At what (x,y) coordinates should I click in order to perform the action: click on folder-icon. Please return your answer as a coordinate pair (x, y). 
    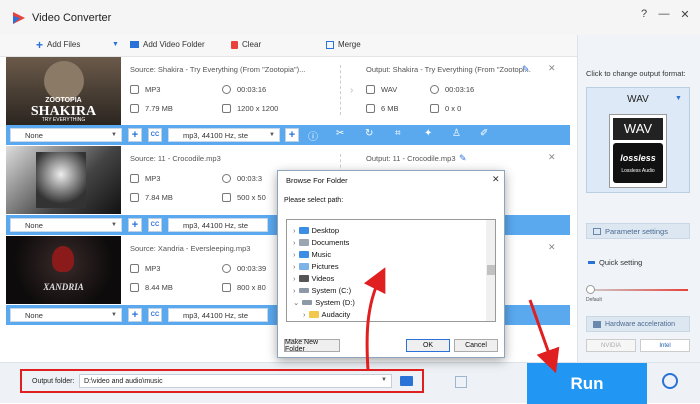
    Looking at the image, I should click on (313, 314).